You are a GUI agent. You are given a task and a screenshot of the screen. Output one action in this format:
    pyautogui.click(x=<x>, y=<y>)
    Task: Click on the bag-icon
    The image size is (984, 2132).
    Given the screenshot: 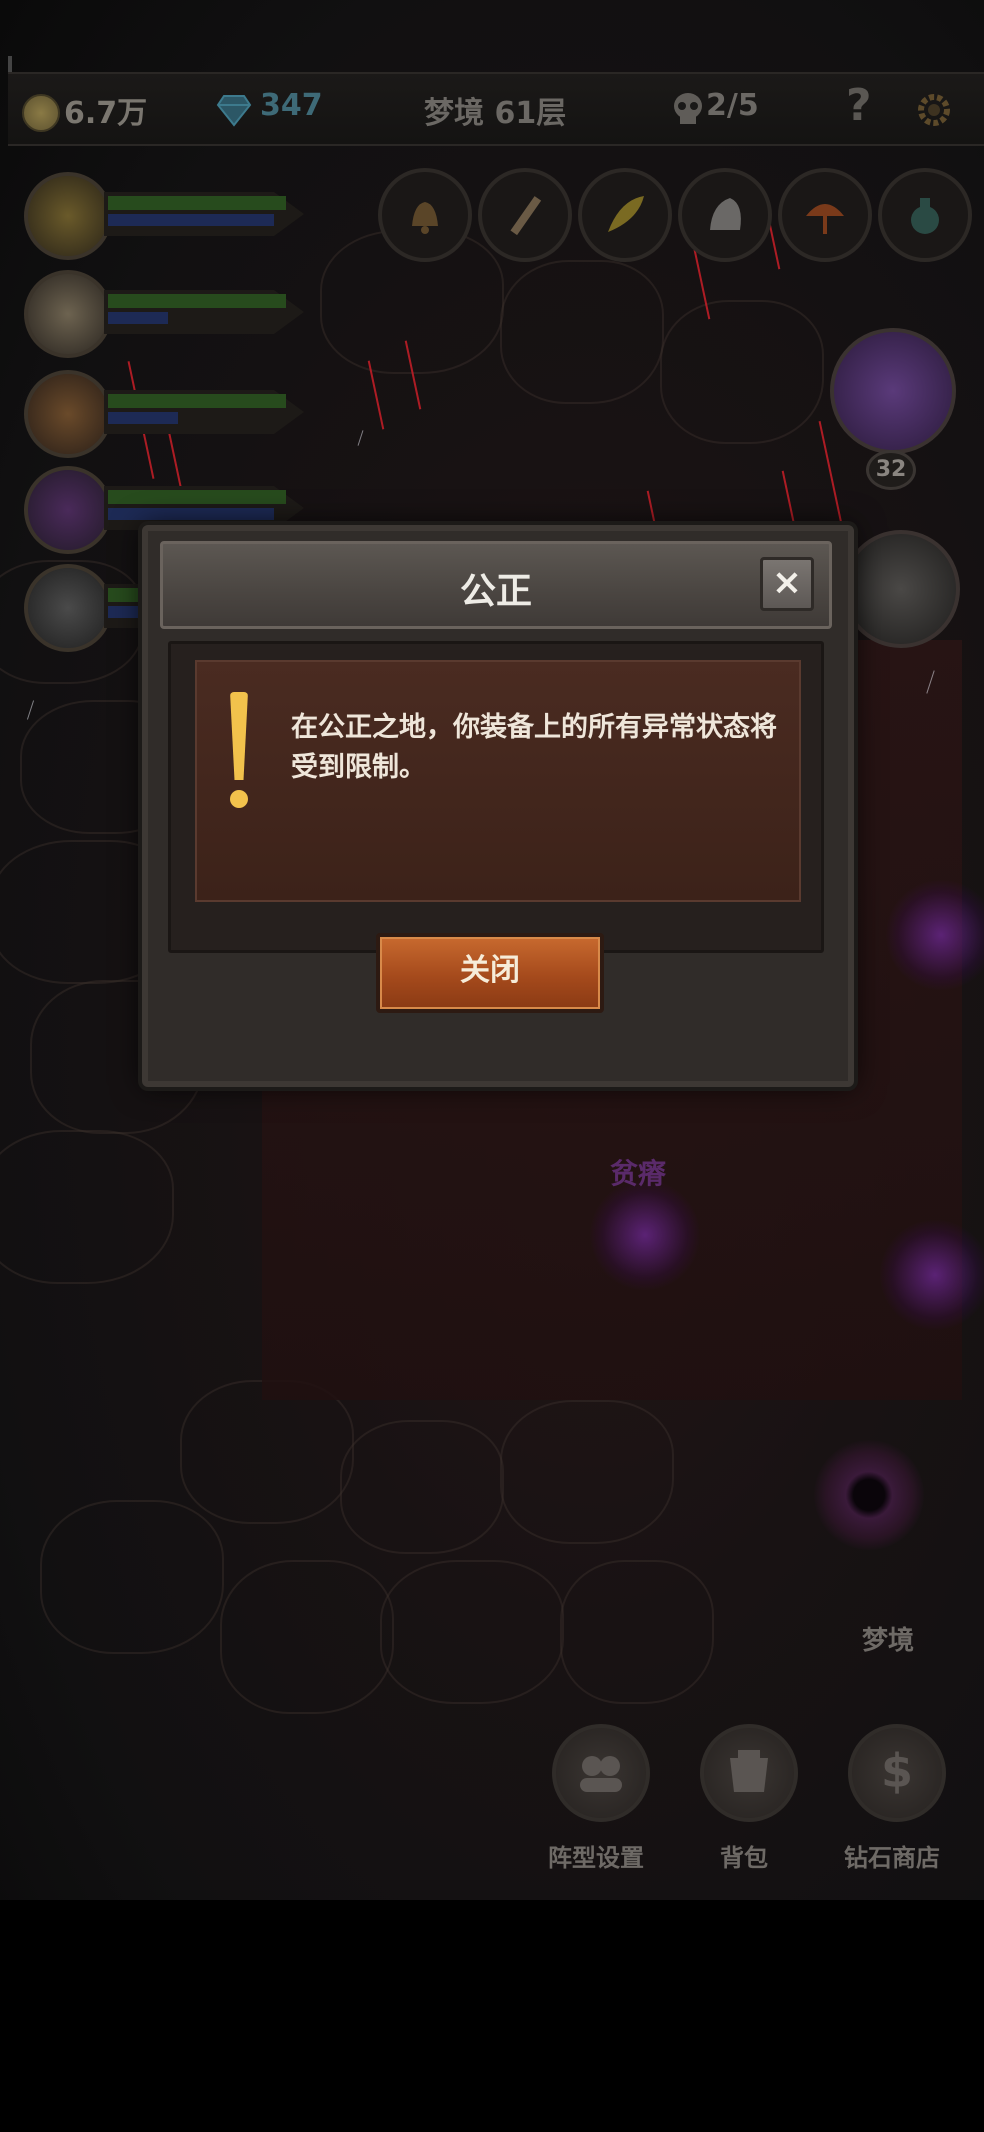 What is the action you would take?
    pyautogui.click(x=749, y=1771)
    